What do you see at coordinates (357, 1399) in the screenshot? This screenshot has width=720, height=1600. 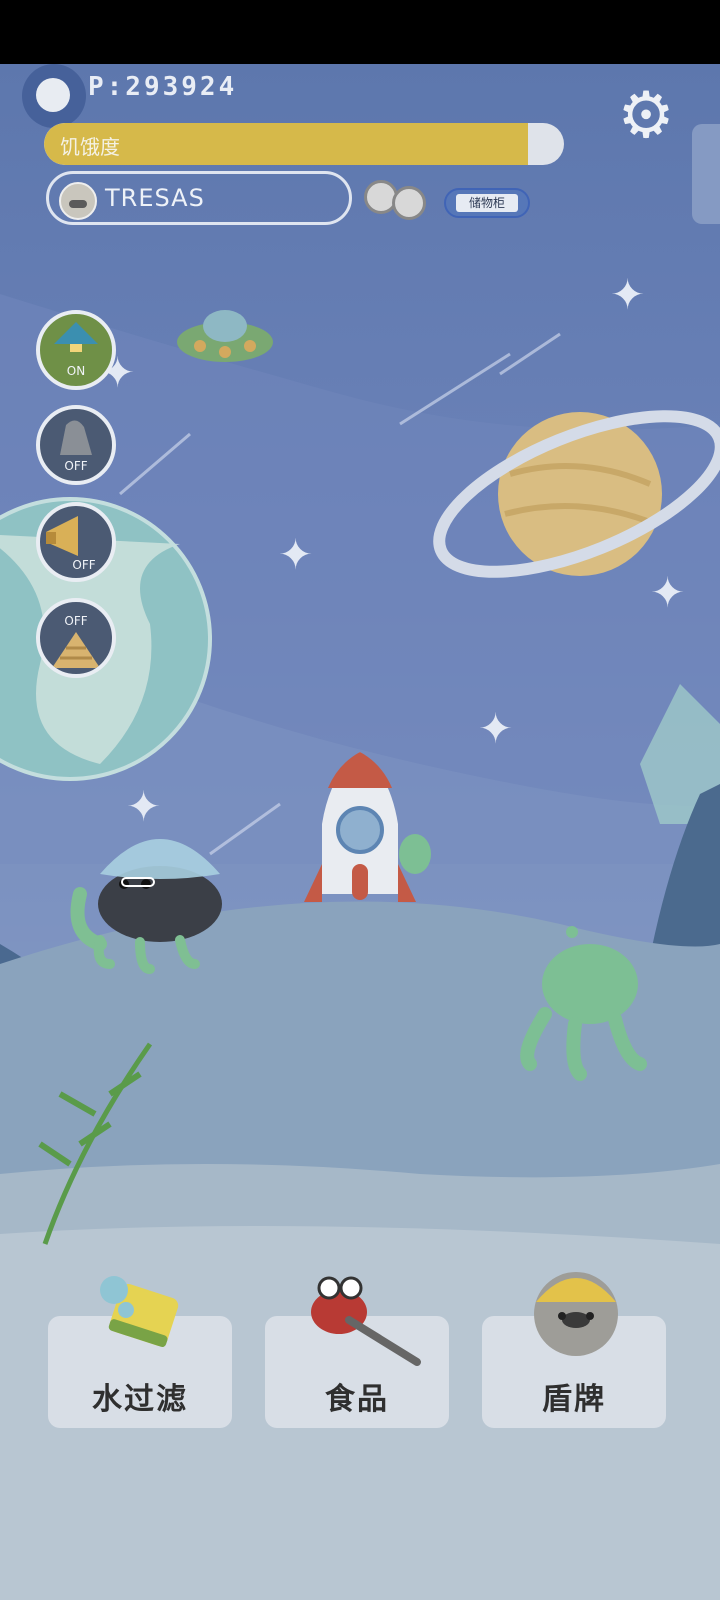 I see `food-label: 食品` at bounding box center [357, 1399].